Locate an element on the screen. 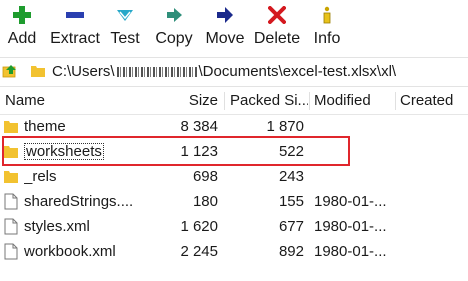 The image size is (468, 281). info-button: Info is located at coordinates (327, 27).